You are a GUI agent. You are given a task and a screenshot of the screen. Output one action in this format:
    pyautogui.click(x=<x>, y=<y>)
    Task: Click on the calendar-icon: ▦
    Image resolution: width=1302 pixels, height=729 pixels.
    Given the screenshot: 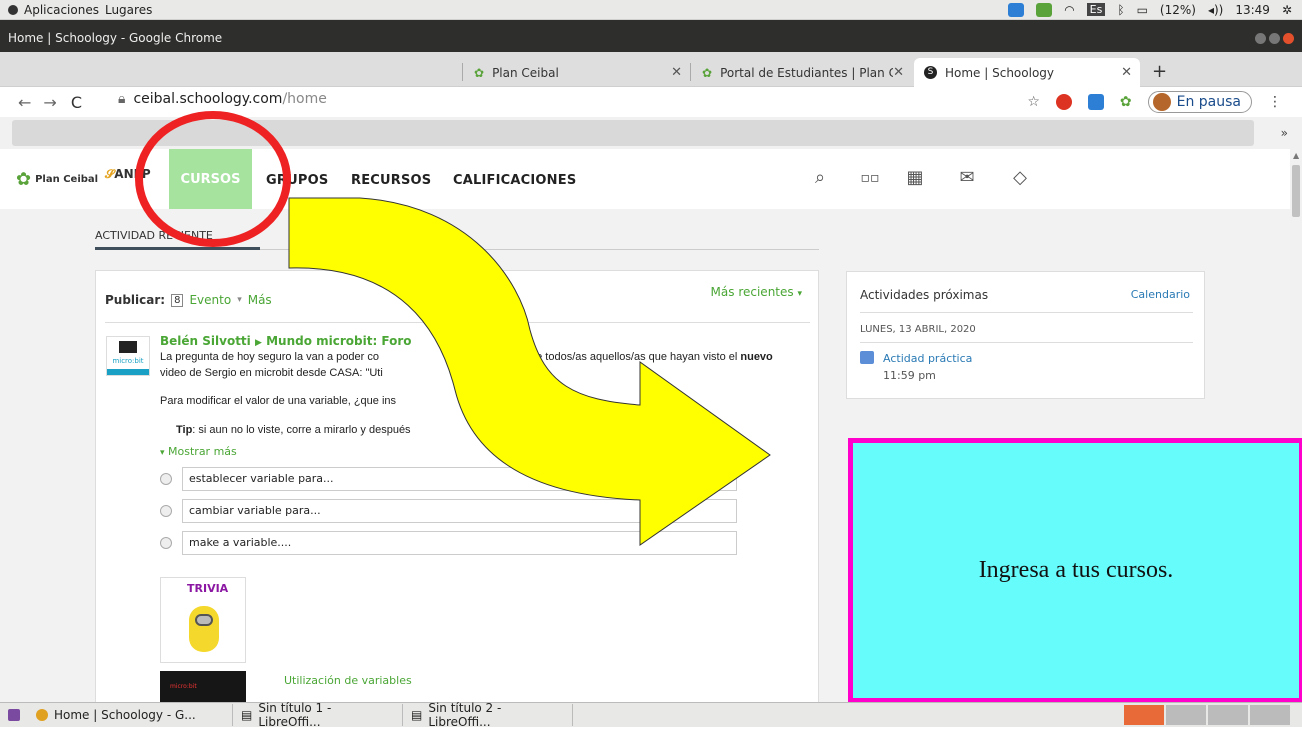 What is the action you would take?
    pyautogui.click(x=915, y=178)
    